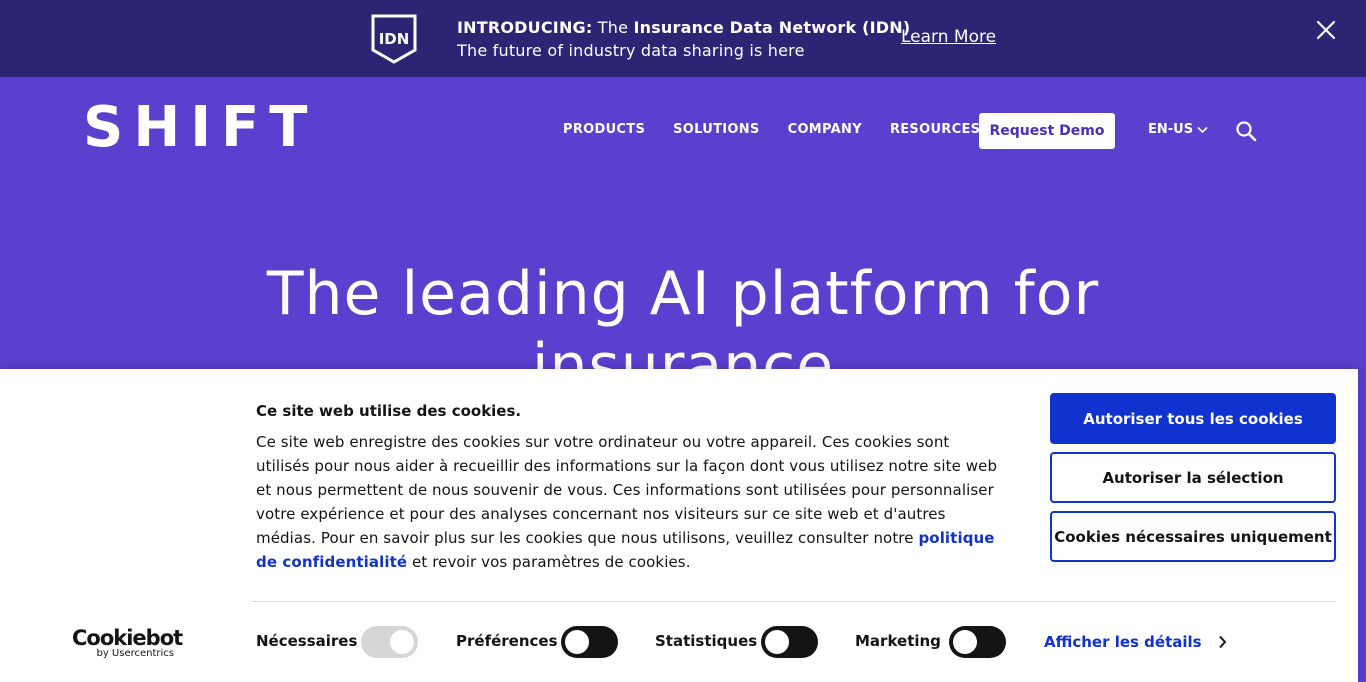 This screenshot has width=1366, height=682. Describe the element at coordinates (613, 27) in the screenshot. I see `intro-the: The` at that location.